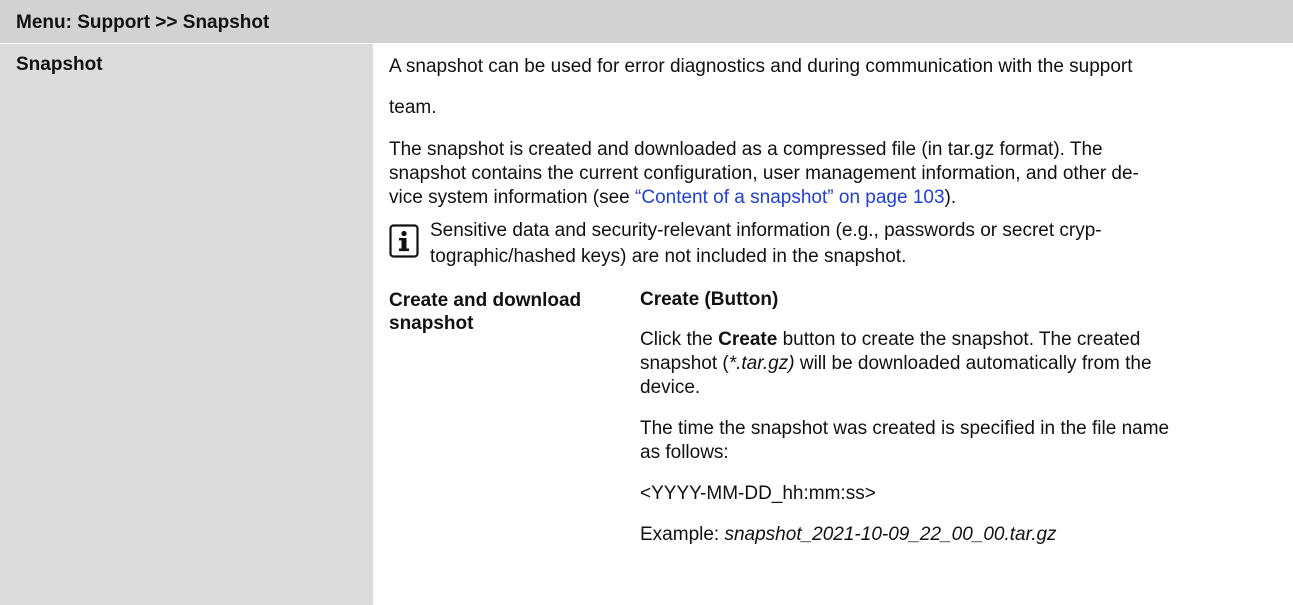 The width and height of the screenshot is (1293, 605). Describe the element at coordinates (679, 339) in the screenshot. I see `click-prefix: Click the` at that location.